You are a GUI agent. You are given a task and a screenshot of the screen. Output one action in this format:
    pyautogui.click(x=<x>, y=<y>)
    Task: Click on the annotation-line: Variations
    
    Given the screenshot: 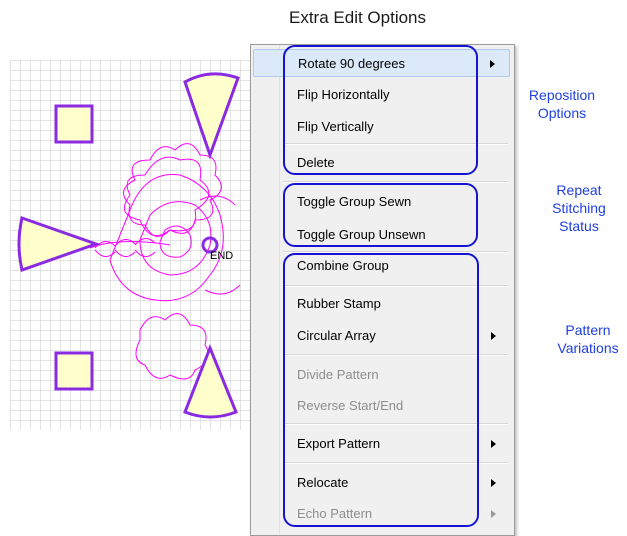 What is the action you would take?
    pyautogui.click(x=588, y=348)
    